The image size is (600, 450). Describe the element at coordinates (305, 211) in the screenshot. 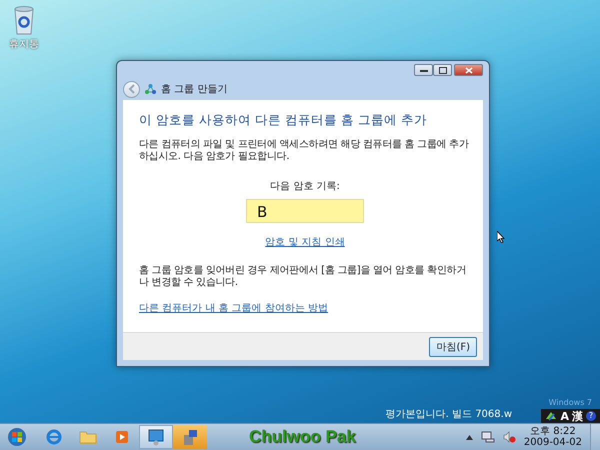

I see `password-display: B` at that location.